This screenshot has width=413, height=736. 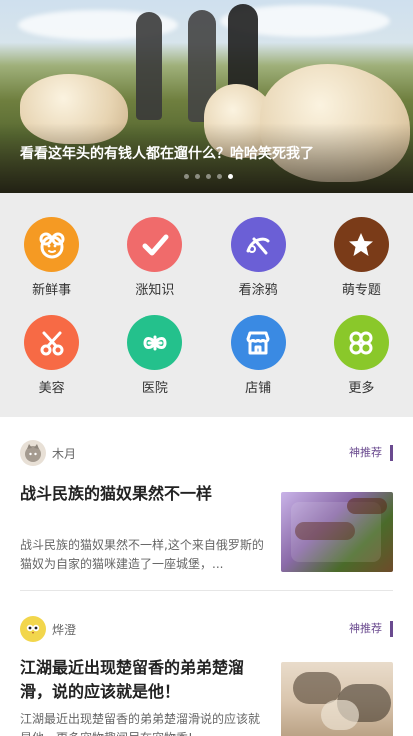 What do you see at coordinates (52, 342) in the screenshot?
I see `scissors-icon` at bounding box center [52, 342].